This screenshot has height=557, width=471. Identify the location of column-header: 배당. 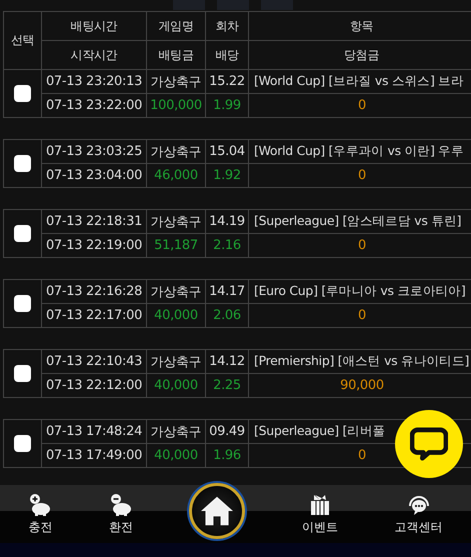
(227, 55).